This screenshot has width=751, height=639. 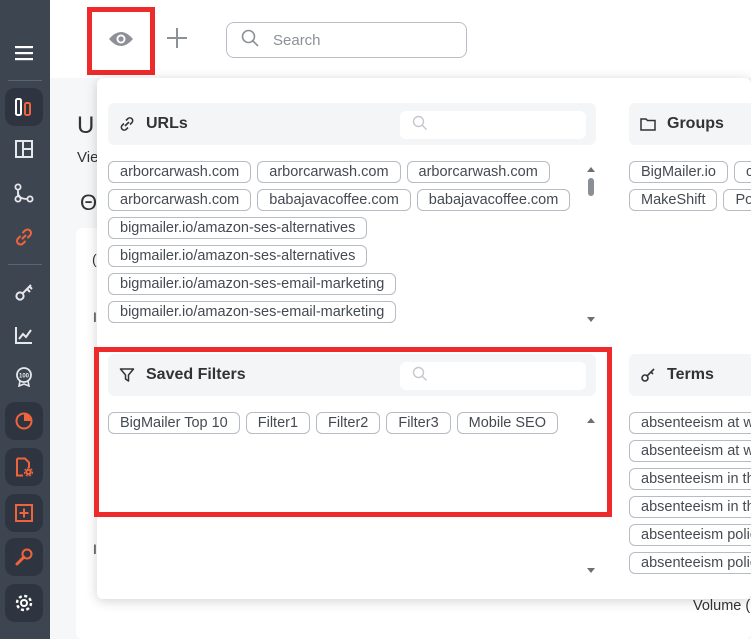 I want to click on saved-filters-scrollbar, so click(x=591, y=495).